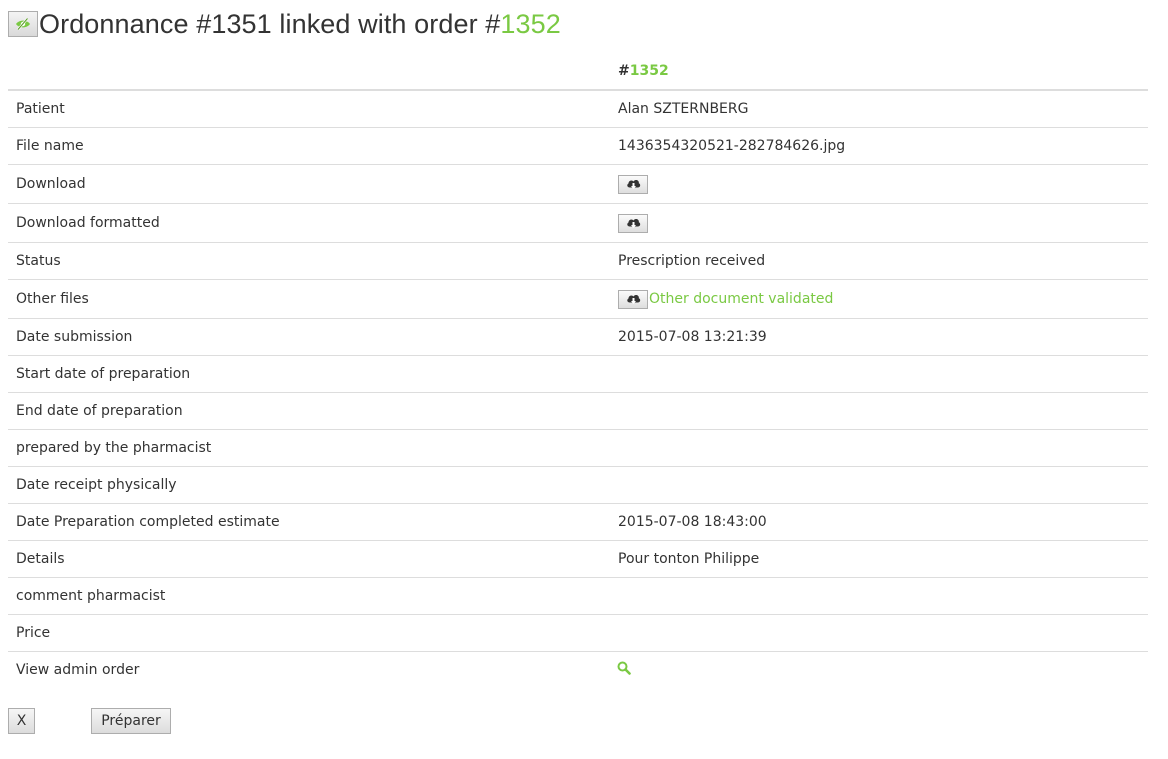 Image resolution: width=1168 pixels, height=759 pixels. Describe the element at coordinates (578, 109) in the screenshot. I see `table-row-patient: Patient Alan SZTERNBERG` at that location.